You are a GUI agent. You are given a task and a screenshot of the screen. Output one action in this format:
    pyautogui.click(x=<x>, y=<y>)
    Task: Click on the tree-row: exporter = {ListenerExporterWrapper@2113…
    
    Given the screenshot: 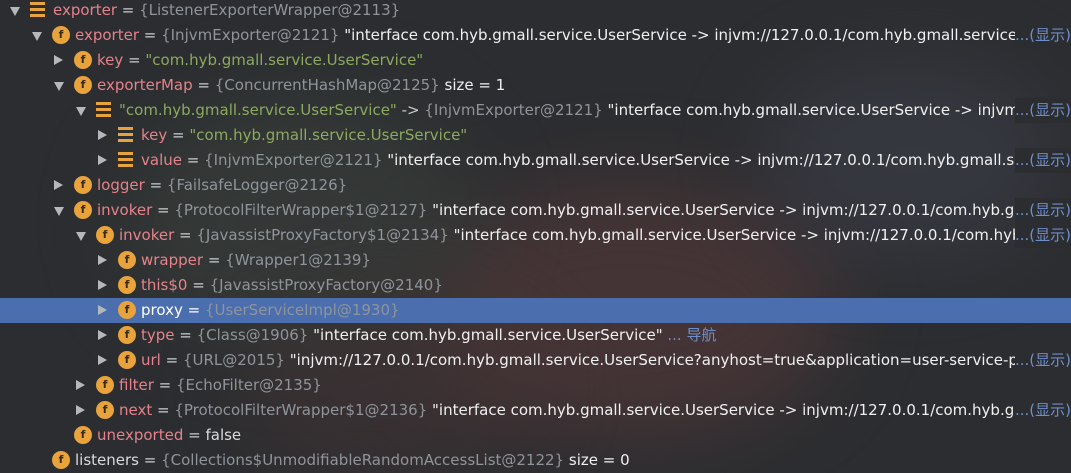 What is the action you would take?
    pyautogui.click(x=535, y=11)
    